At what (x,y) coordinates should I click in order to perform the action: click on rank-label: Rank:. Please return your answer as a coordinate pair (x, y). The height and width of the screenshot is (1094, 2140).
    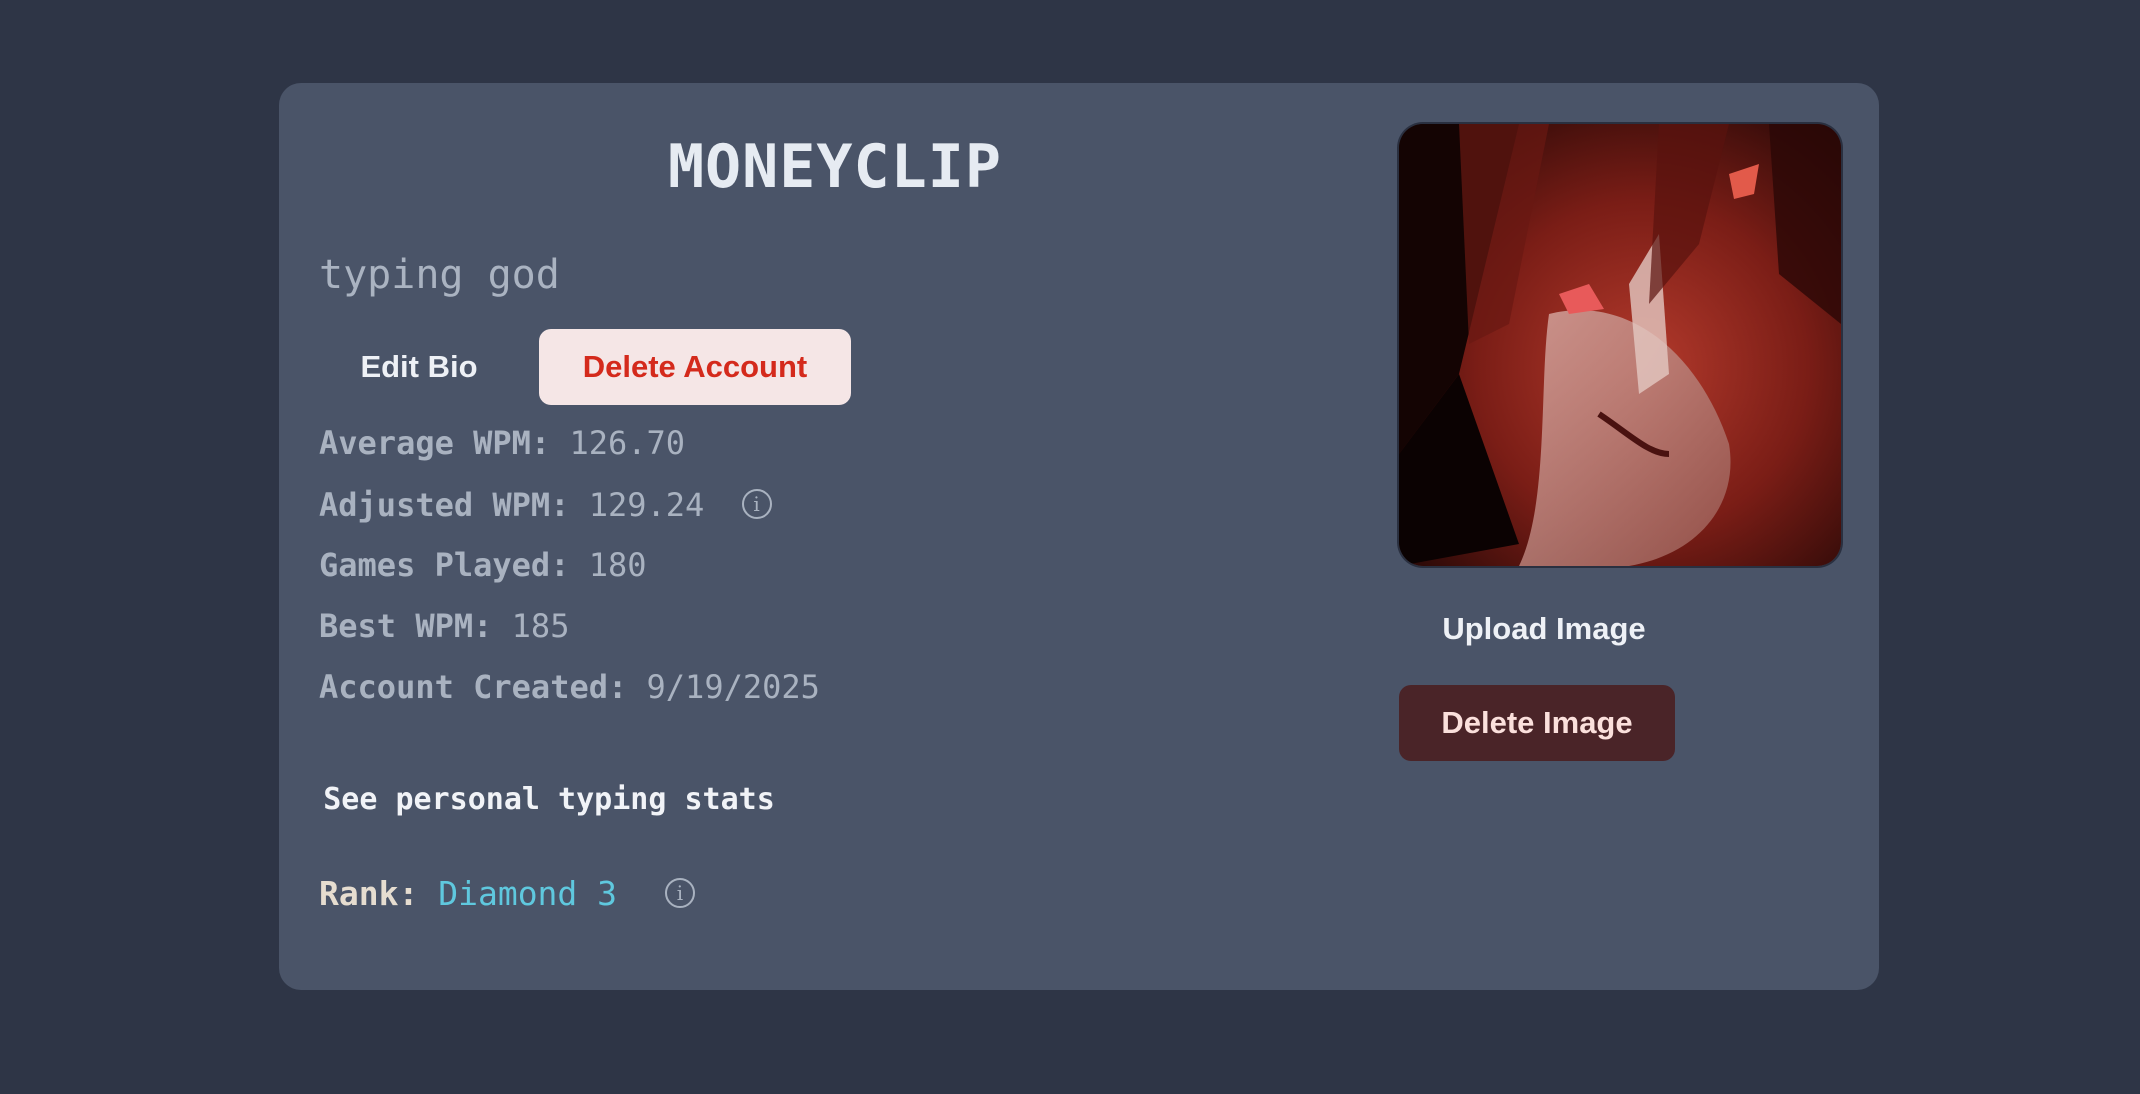
    Looking at the image, I should click on (369, 893).